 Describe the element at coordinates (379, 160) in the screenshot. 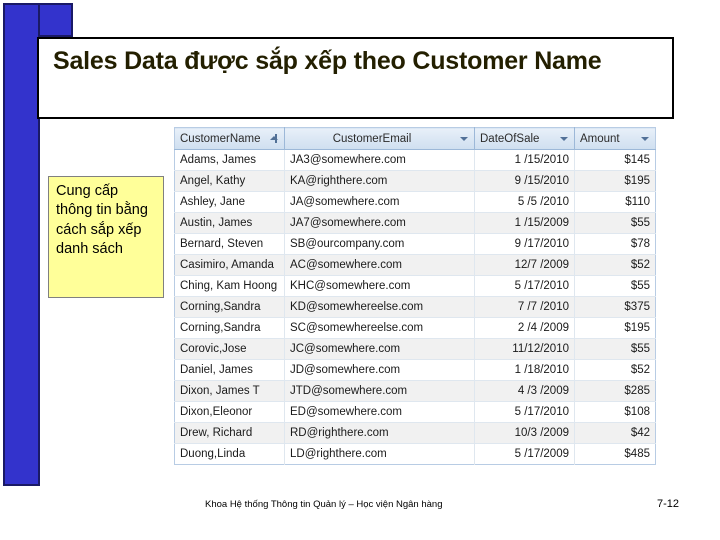

I see `cell-customeremail: JA3@somewhere.com` at that location.